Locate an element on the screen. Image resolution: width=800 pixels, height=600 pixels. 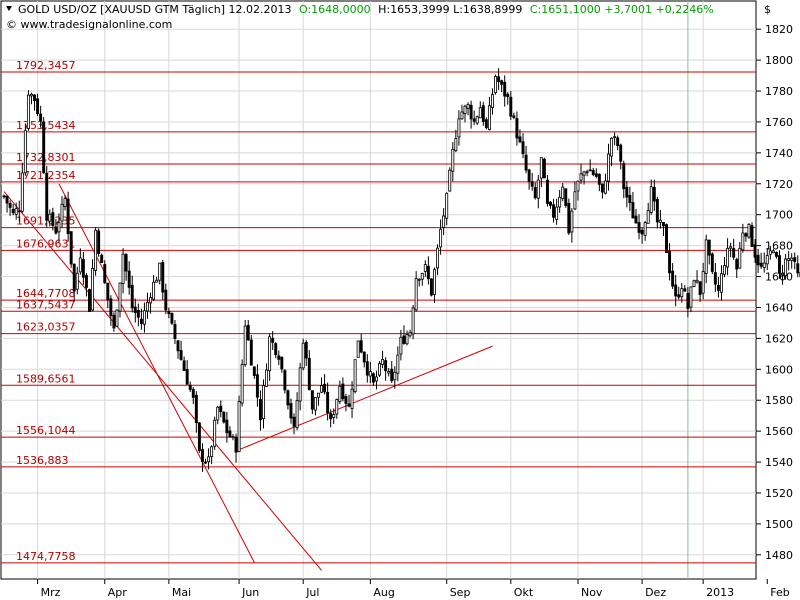
y-tick-label: 1760 is located at coordinates (779, 122).